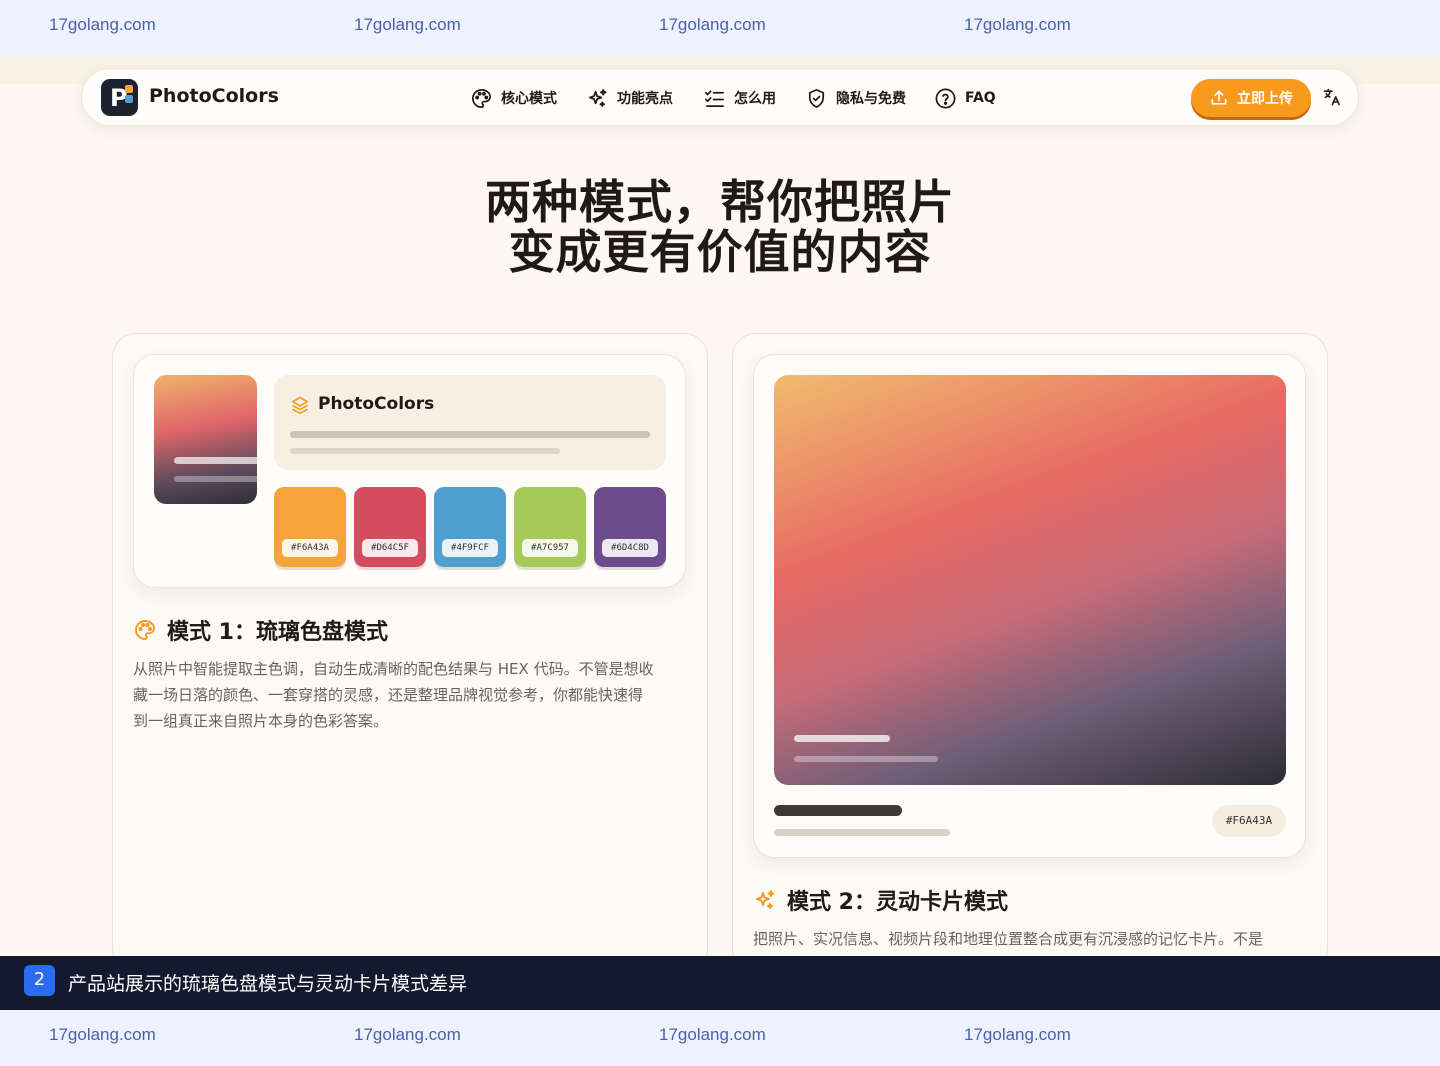 Image resolution: width=1440 pixels, height=1066 pixels. What do you see at coordinates (645, 99) in the screenshot?
I see `nav-item-label: 功能亮点` at bounding box center [645, 99].